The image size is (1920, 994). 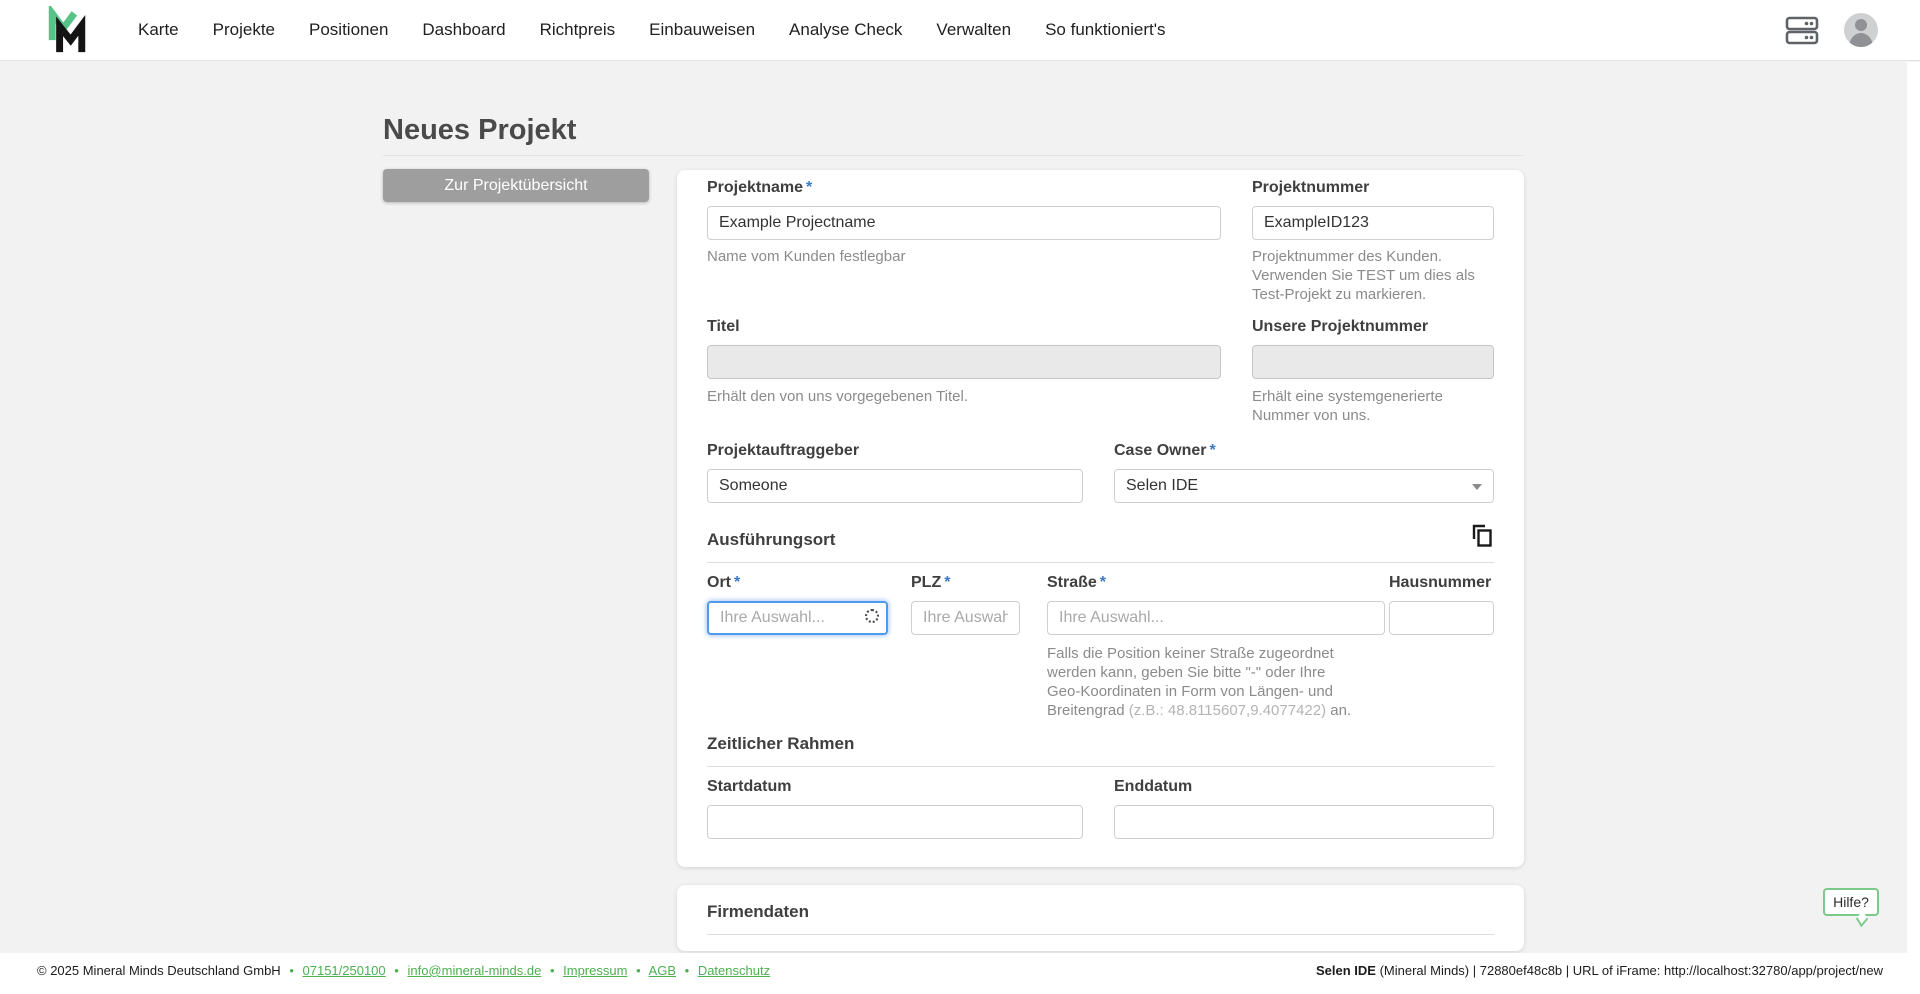 What do you see at coordinates (1345, 970) in the screenshot?
I see `footer-user-name: Selen IDE` at bounding box center [1345, 970].